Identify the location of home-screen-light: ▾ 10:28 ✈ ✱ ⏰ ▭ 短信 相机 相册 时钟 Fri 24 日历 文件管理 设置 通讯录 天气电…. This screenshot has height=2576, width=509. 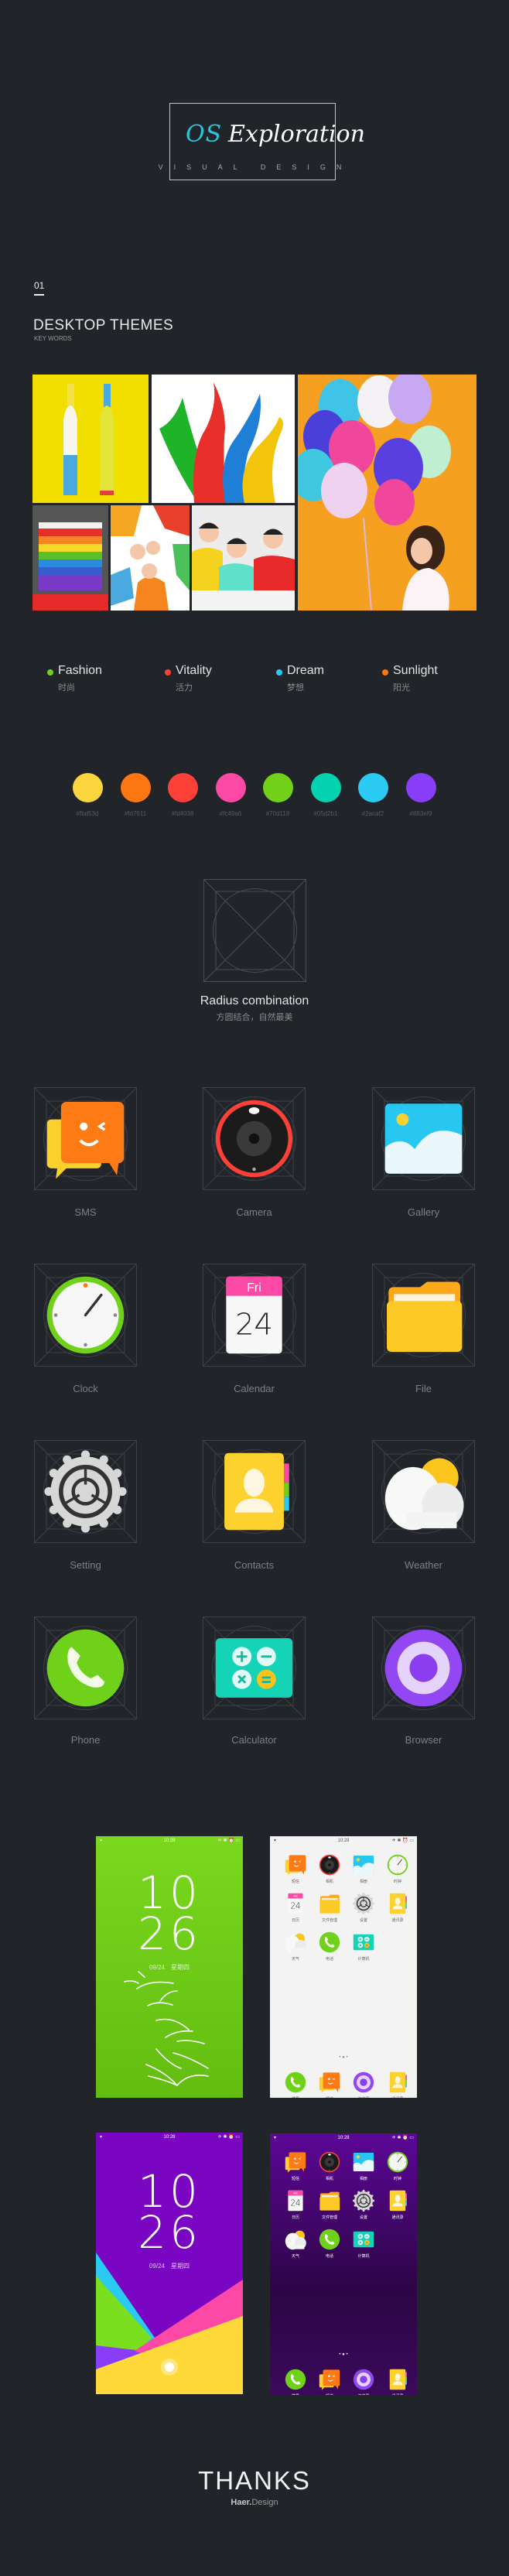
(343, 1967).